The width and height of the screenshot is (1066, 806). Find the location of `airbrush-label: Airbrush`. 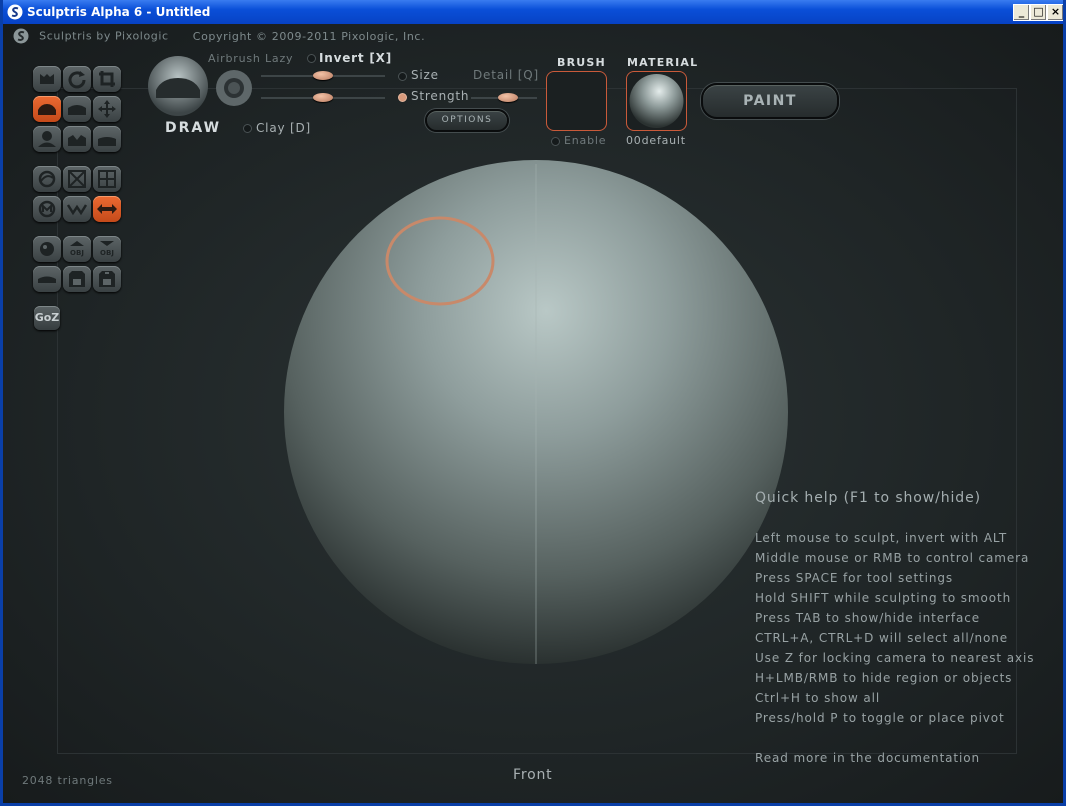

airbrush-label: Airbrush is located at coordinates (234, 58).